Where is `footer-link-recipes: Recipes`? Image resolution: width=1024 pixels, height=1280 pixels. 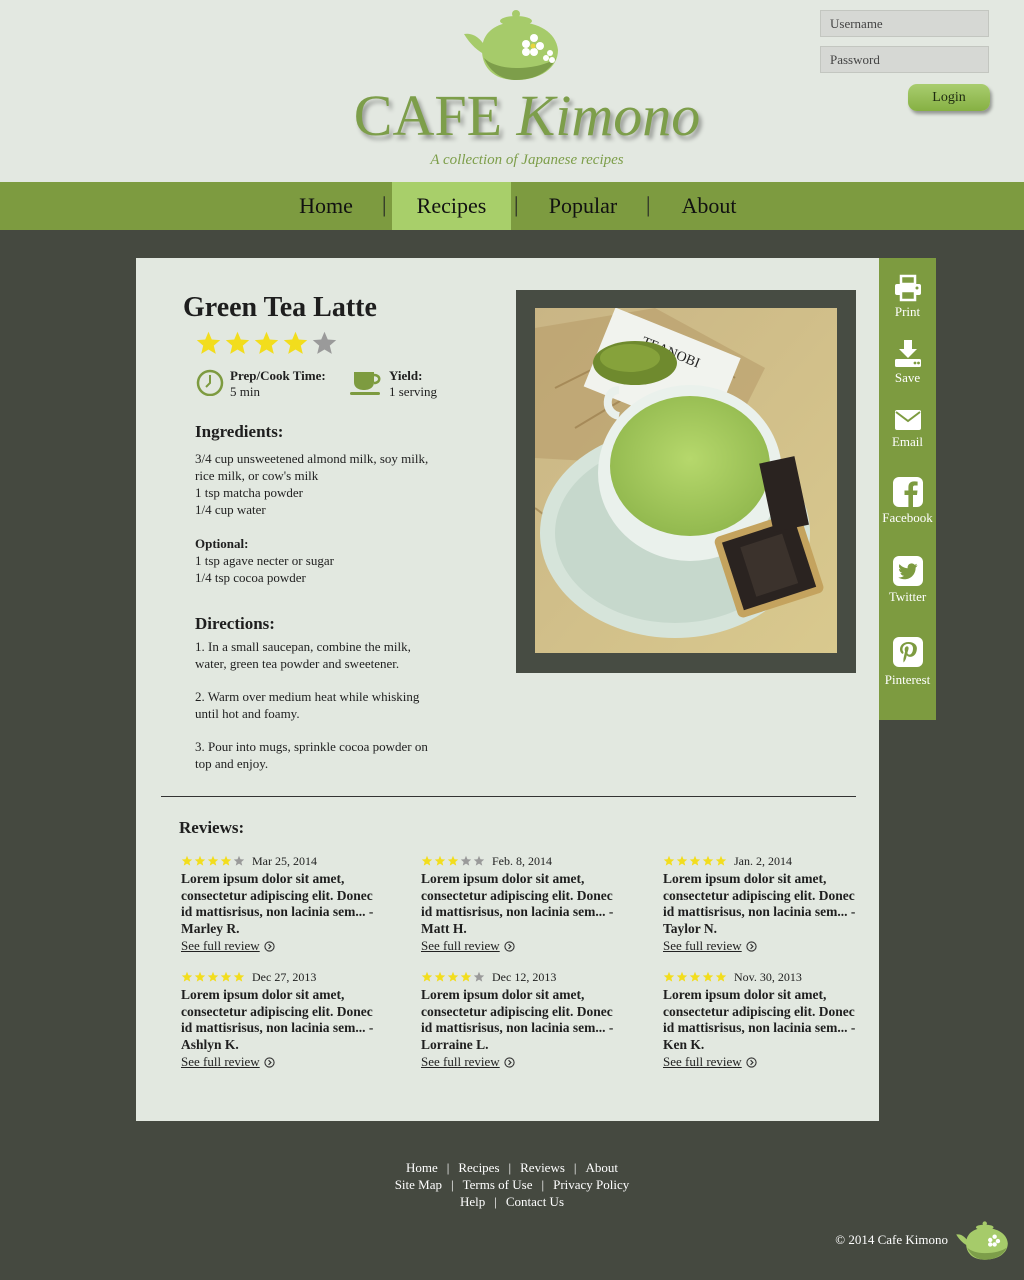
footer-link-recipes: Recipes is located at coordinates (478, 1167).